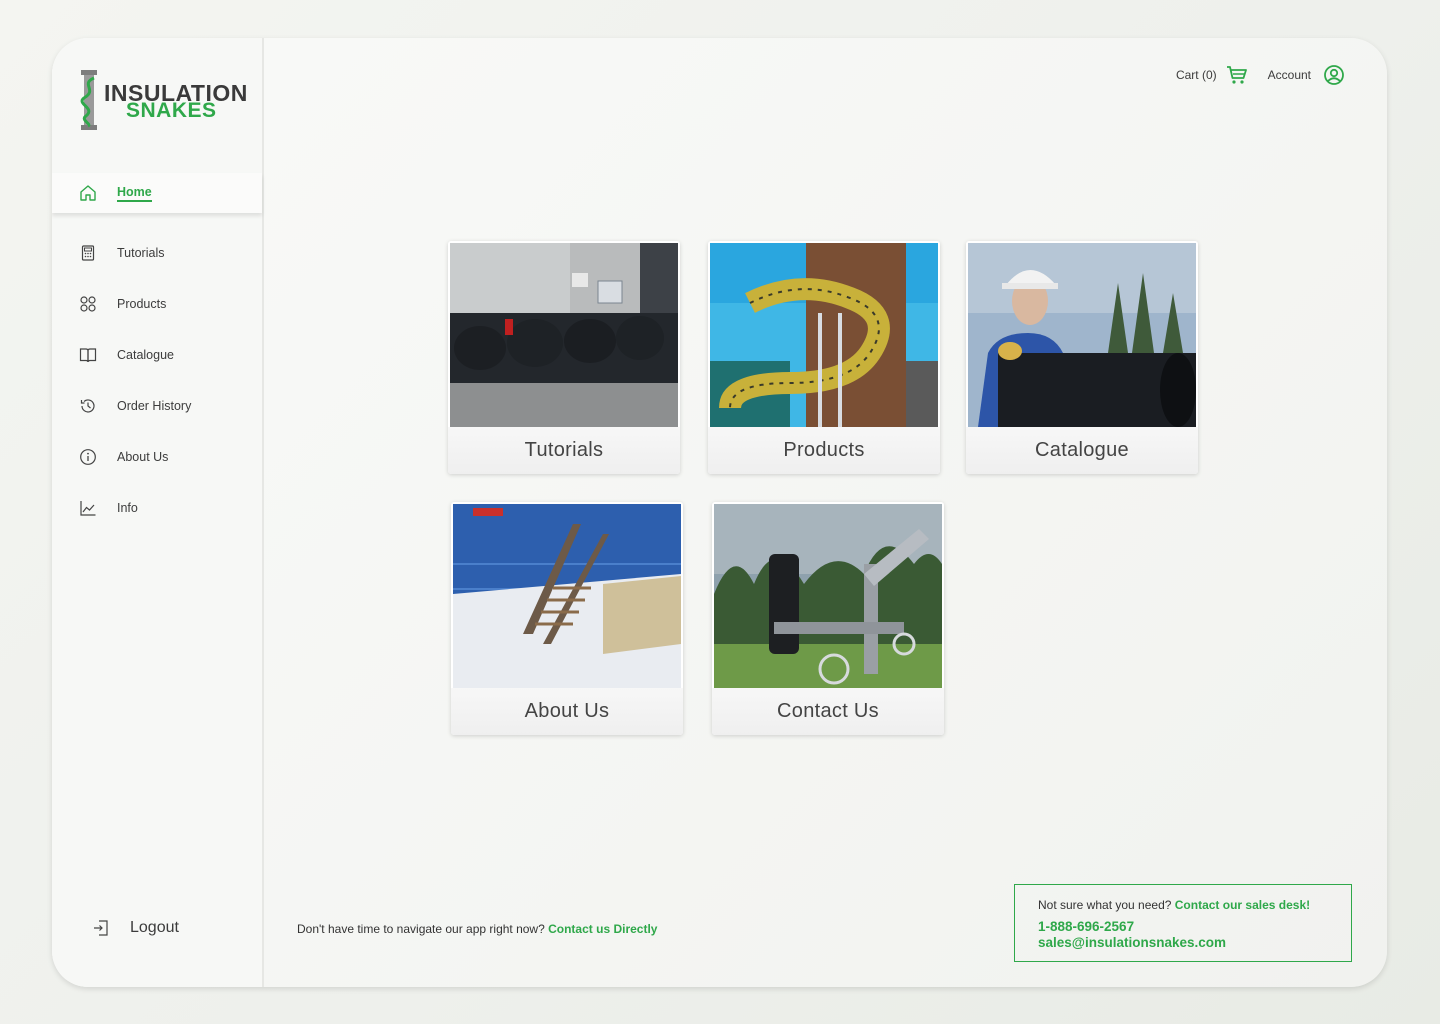 This screenshot has height=1024, width=1440. I want to click on contact-directly-link: Contact us Directly, so click(602, 929).